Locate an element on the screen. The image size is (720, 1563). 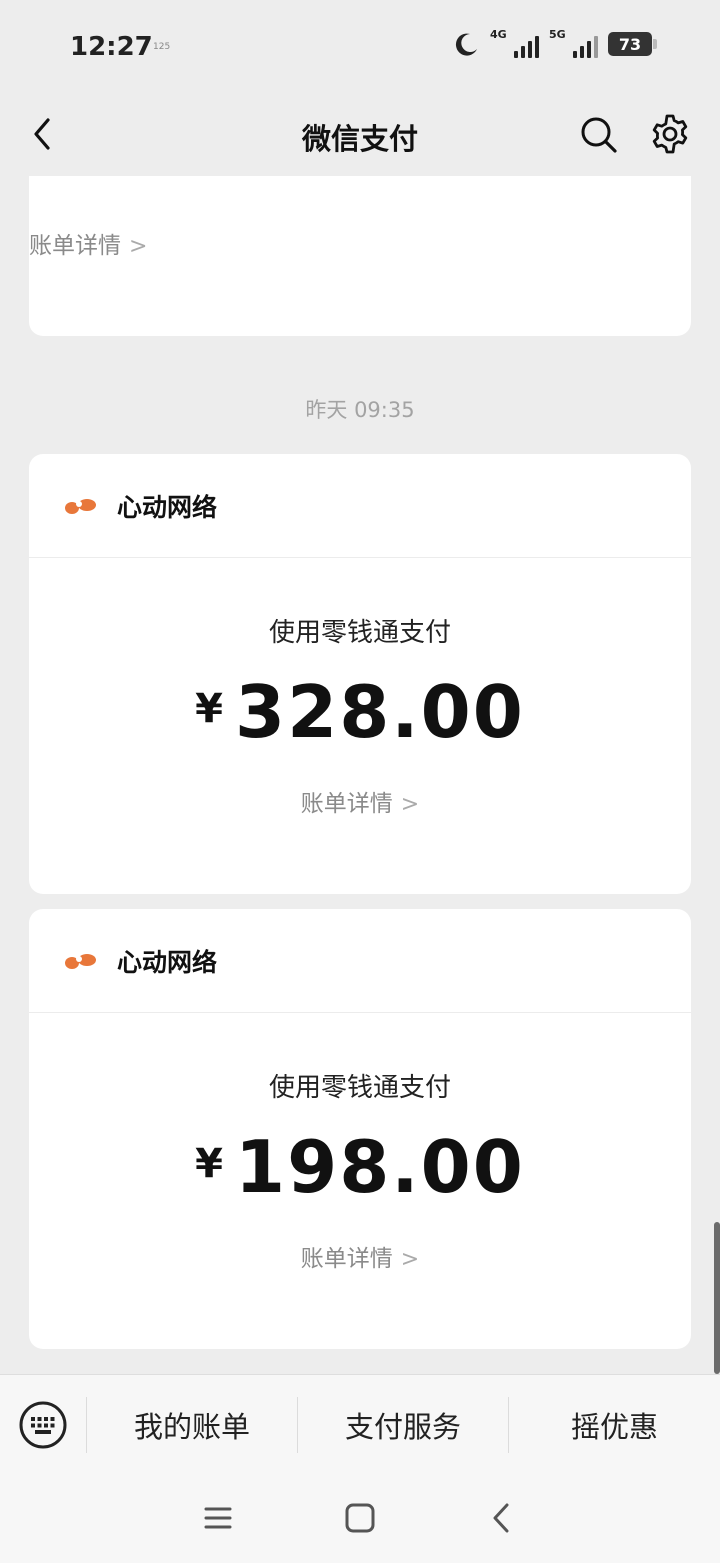
menu-payment-service: 支付服务 is located at coordinates (403, 1425).